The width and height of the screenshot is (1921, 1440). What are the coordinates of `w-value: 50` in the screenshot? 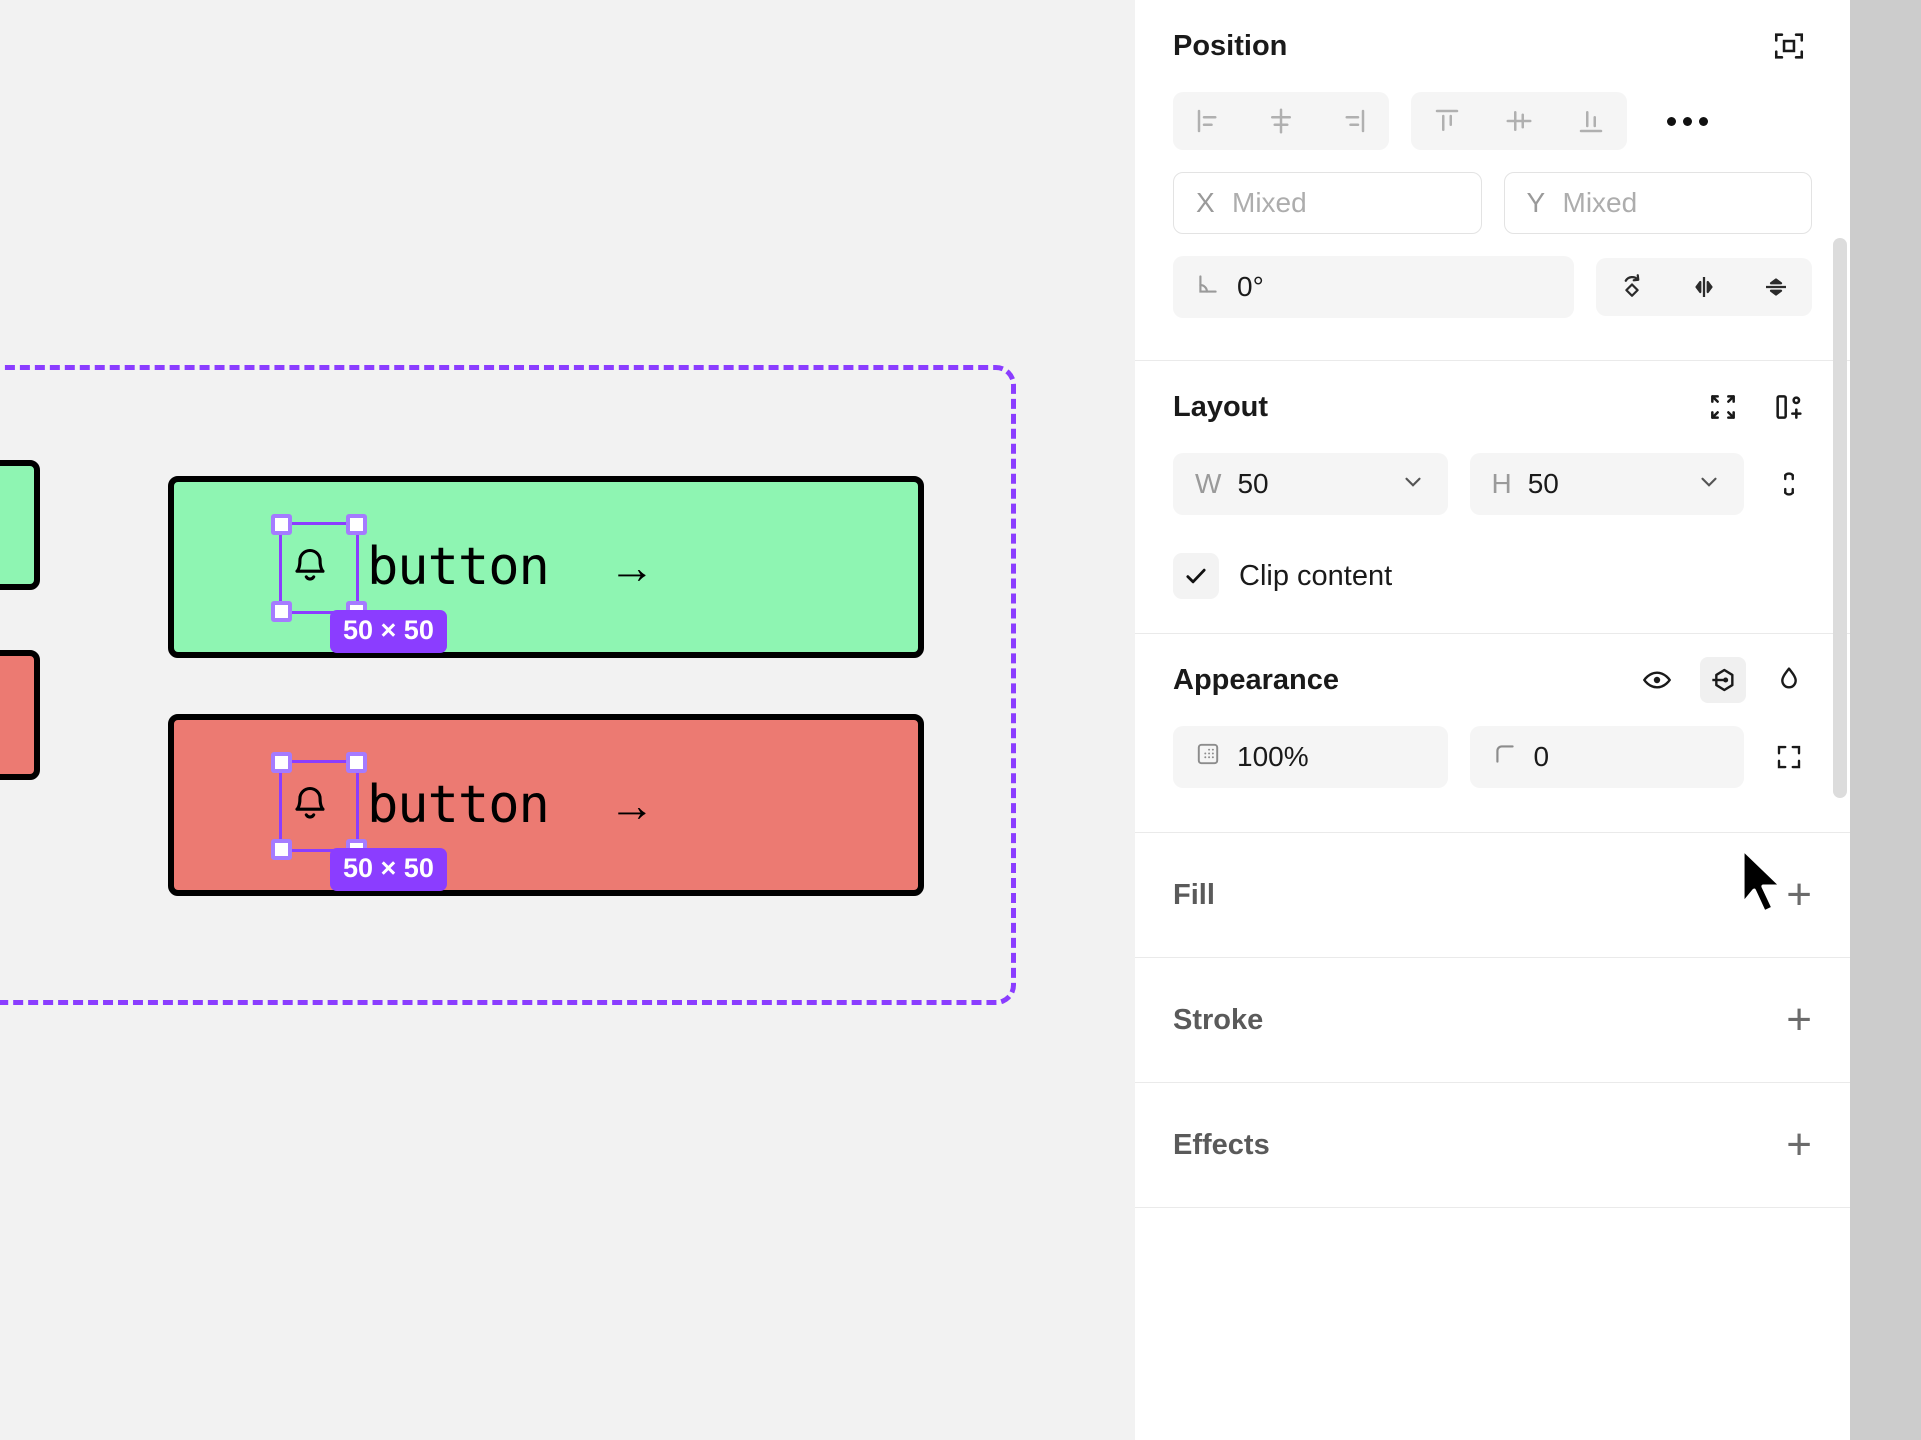 It's located at (1253, 483).